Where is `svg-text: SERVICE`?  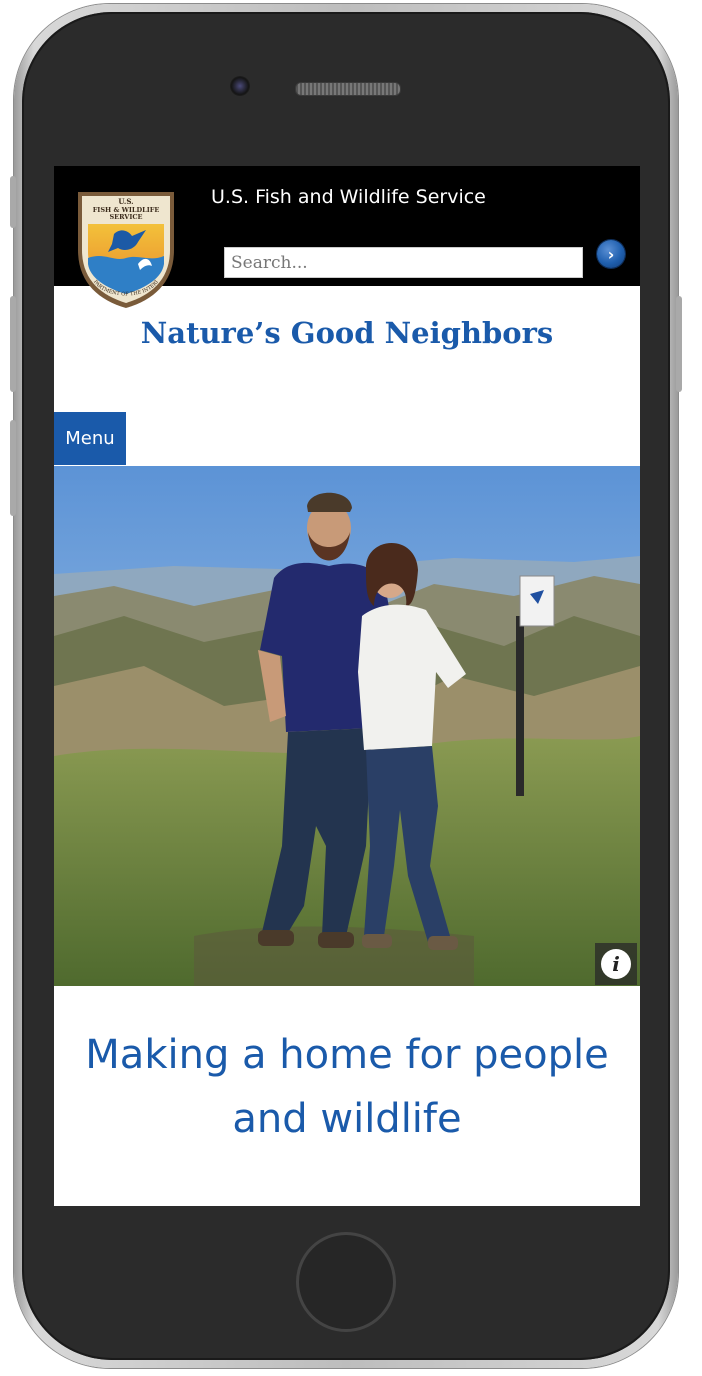
svg-text: SERVICE is located at coordinates (125, 217).